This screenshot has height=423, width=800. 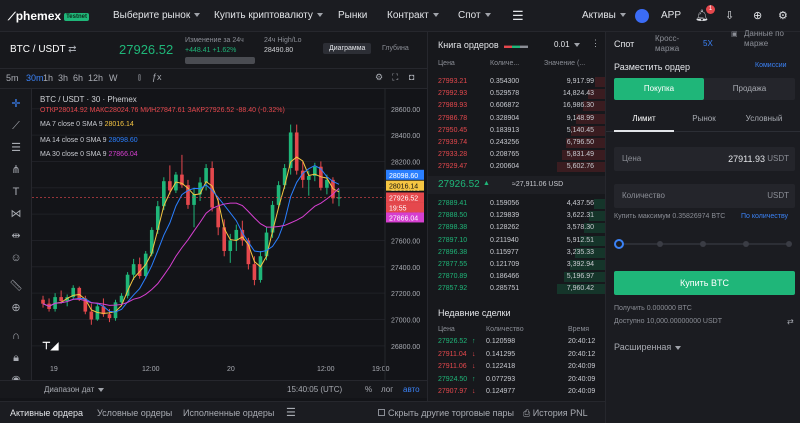 What do you see at coordinates (517, 204) in the screenshot?
I see `bid-row: 27889.41 0.159056 4,437.56` at bounding box center [517, 204].